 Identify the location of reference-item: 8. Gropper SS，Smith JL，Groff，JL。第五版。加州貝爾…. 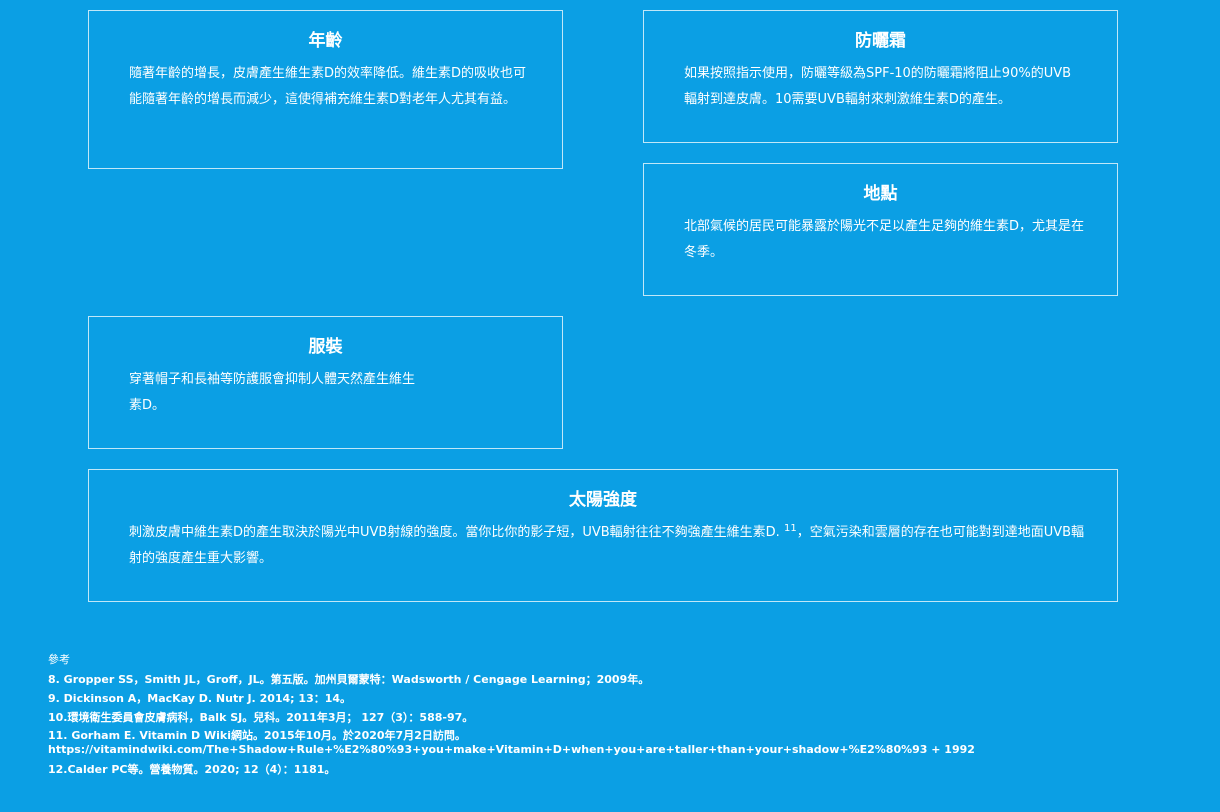
(349, 679).